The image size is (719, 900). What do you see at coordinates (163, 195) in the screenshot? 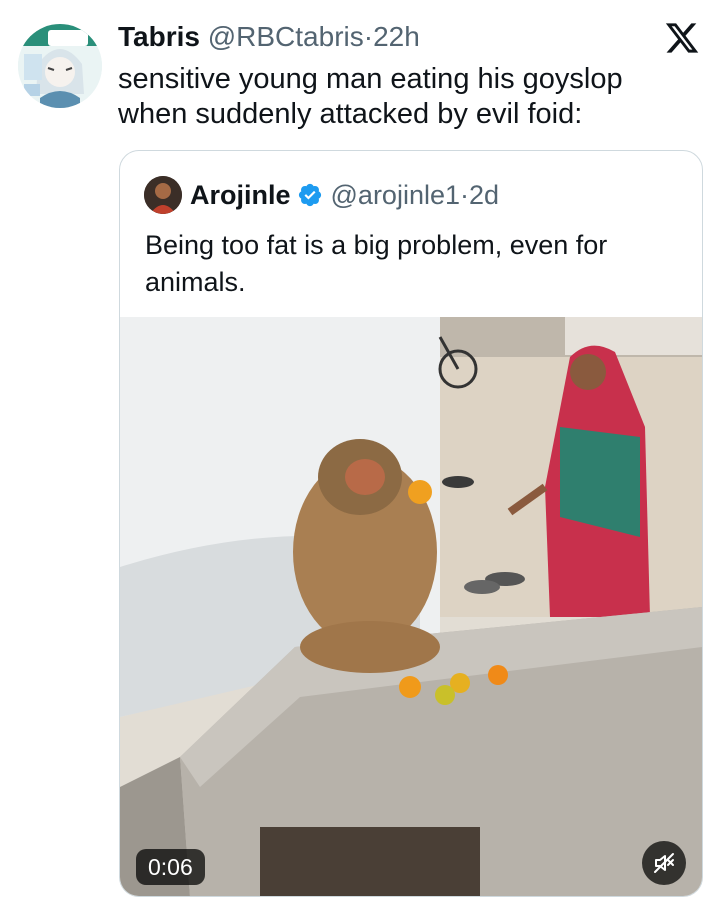
I see `quoted-author-avatar` at bounding box center [163, 195].